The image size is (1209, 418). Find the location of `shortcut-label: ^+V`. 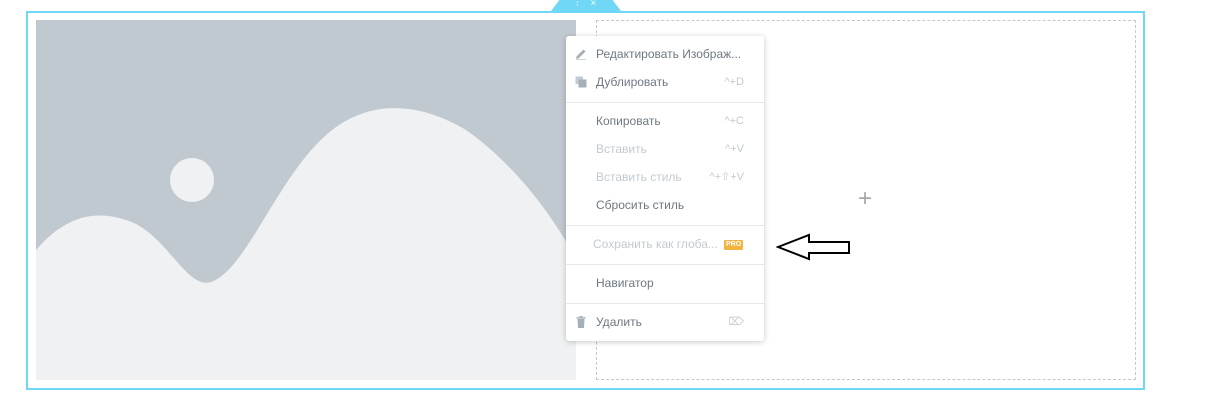

shortcut-label: ^+V is located at coordinates (734, 149).